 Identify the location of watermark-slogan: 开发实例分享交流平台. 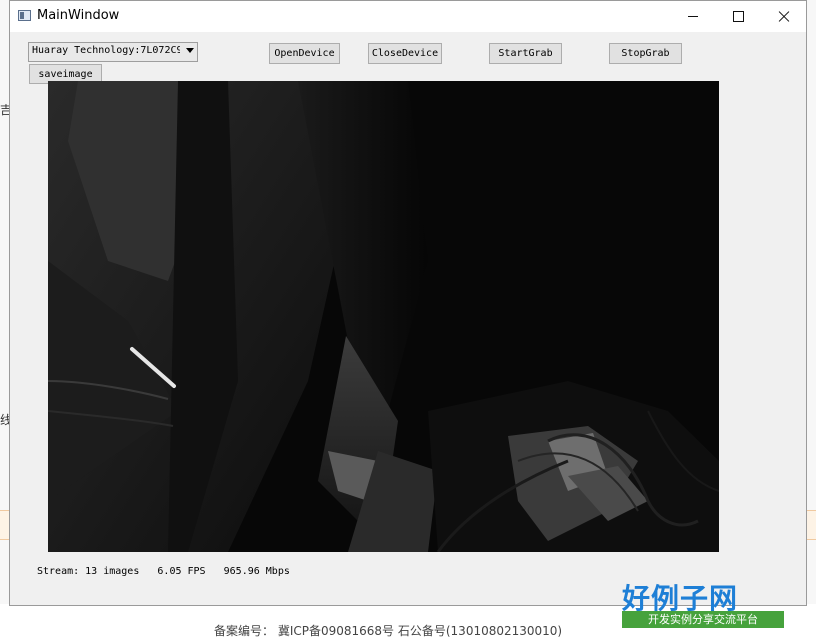
(703, 619).